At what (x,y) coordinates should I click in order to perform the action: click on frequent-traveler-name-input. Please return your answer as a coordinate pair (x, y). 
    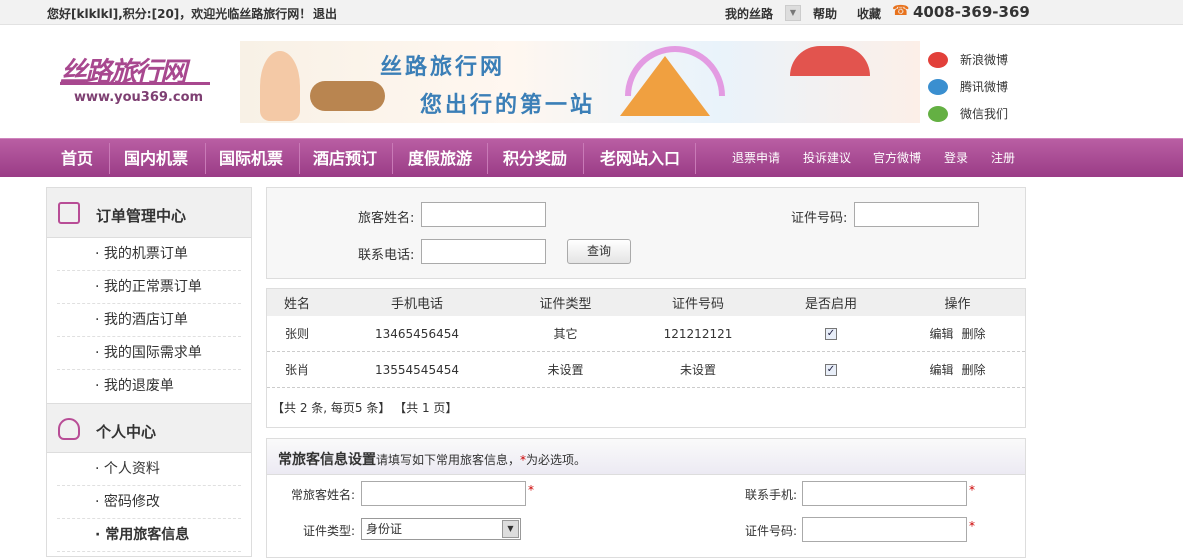
    Looking at the image, I should click on (443, 493).